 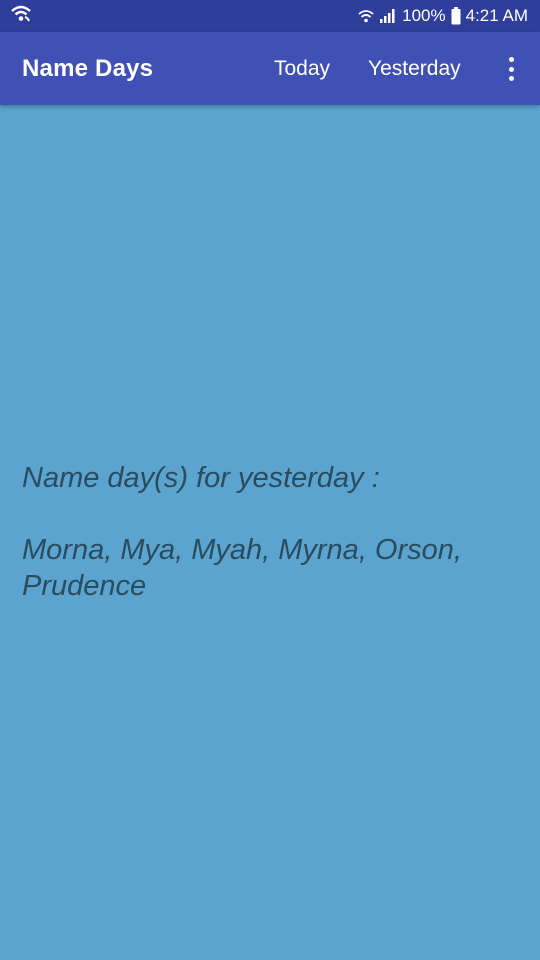 What do you see at coordinates (456, 16) in the screenshot?
I see `battery-icon` at bounding box center [456, 16].